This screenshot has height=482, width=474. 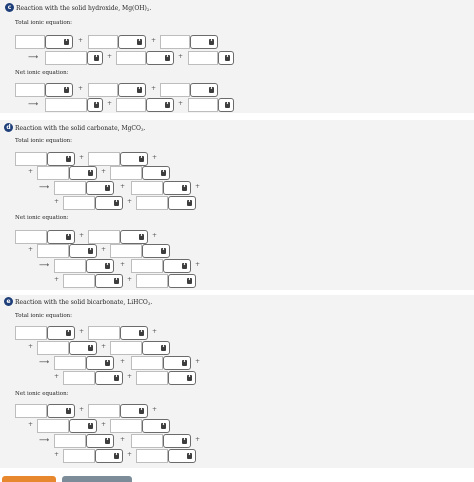 I want to click on part-d-badge: d, so click(x=8, y=127).